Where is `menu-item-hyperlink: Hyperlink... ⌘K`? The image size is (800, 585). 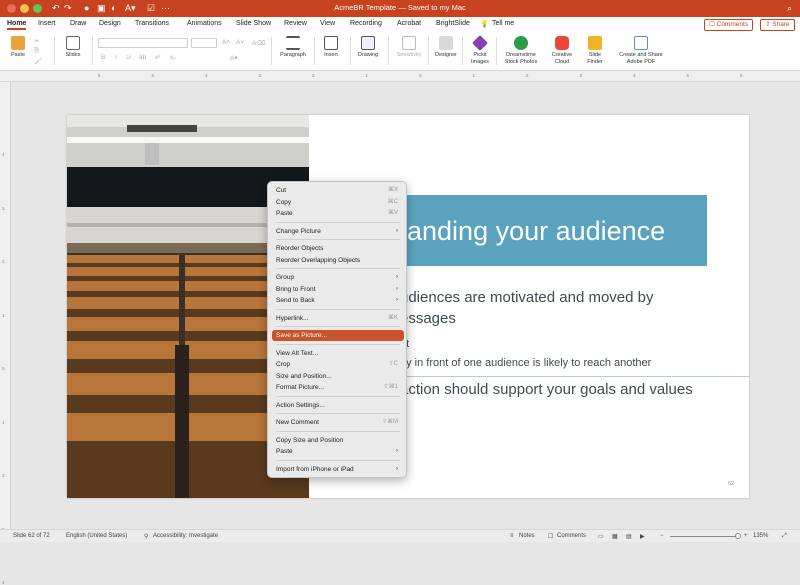 menu-item-hyperlink: Hyperlink... ⌘K is located at coordinates (338, 318).